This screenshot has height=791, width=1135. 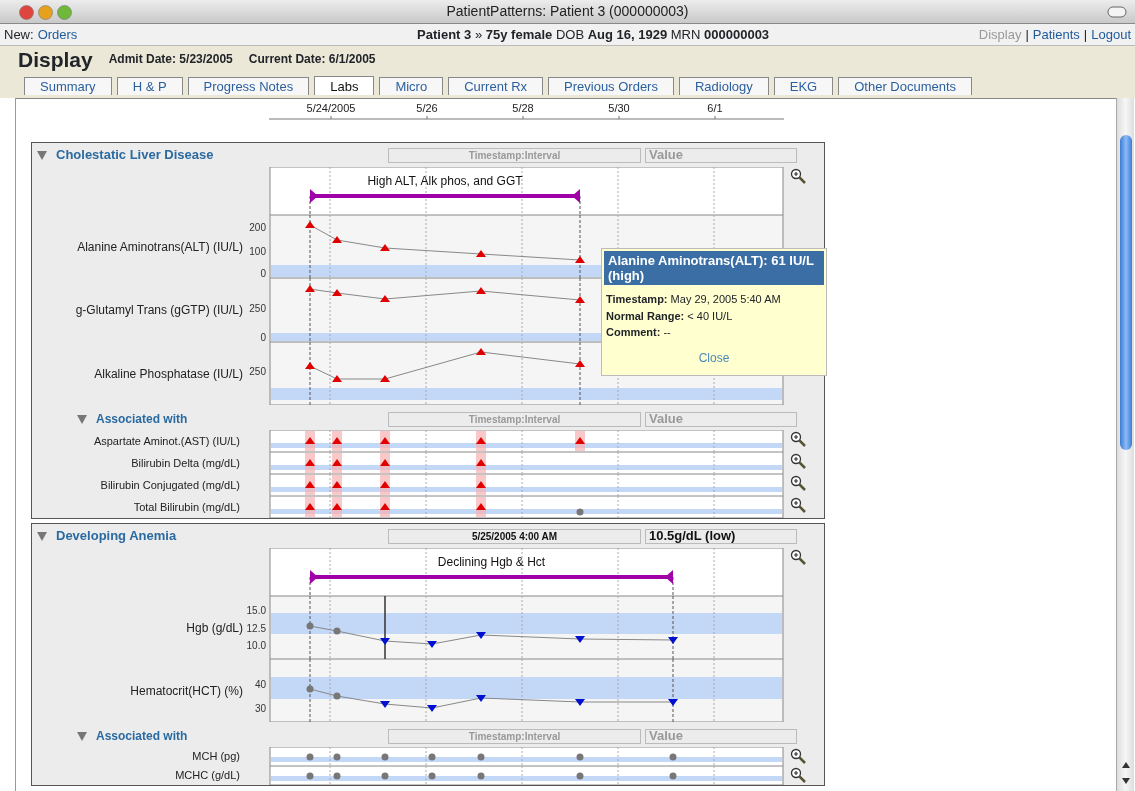 What do you see at coordinates (344, 85) in the screenshot?
I see `tab: Labs` at bounding box center [344, 85].